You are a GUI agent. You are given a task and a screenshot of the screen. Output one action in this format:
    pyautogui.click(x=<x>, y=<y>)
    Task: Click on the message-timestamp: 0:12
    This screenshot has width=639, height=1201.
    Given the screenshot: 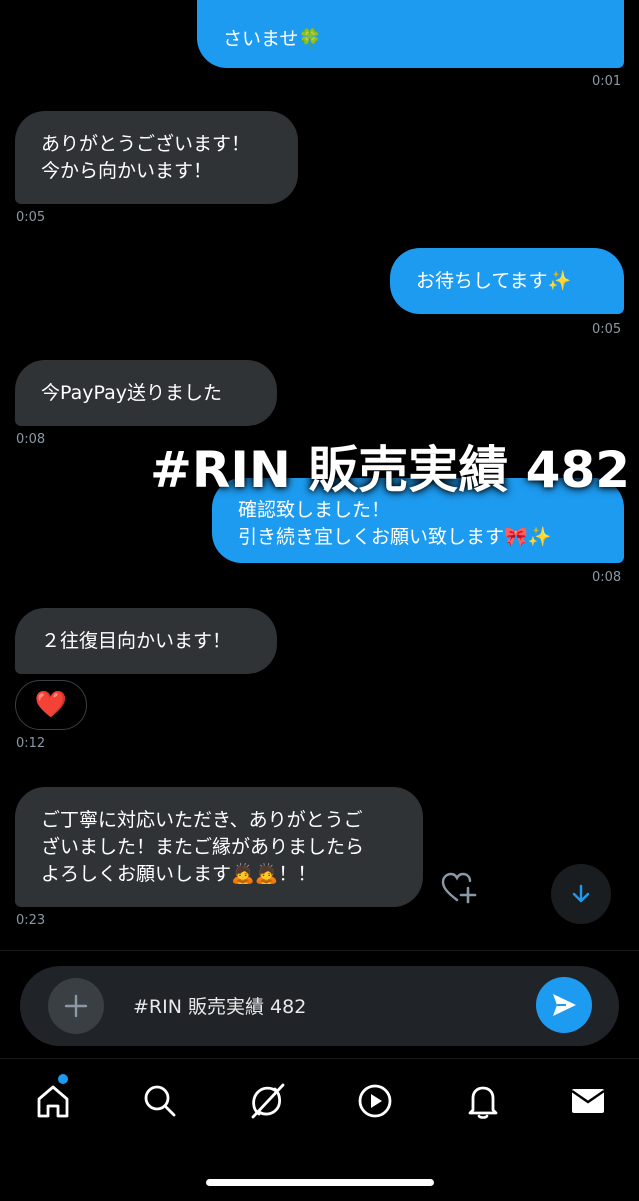 What is the action you would take?
    pyautogui.click(x=31, y=743)
    